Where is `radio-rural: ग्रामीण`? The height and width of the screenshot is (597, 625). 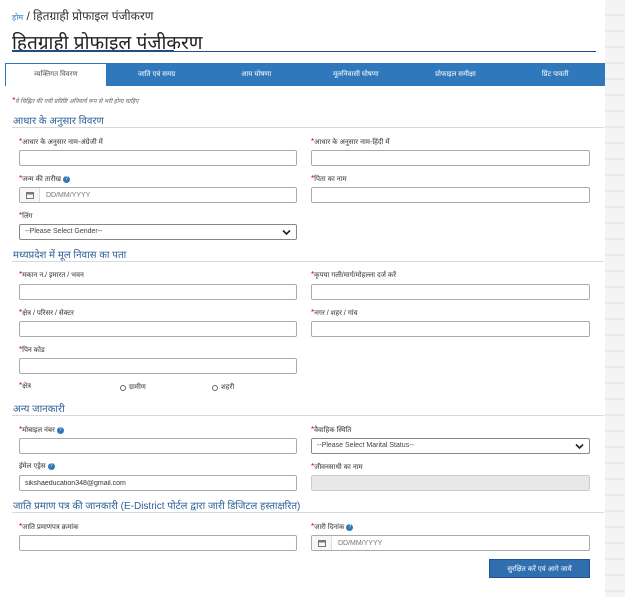 radio-rural: ग्रामीण is located at coordinates (133, 387).